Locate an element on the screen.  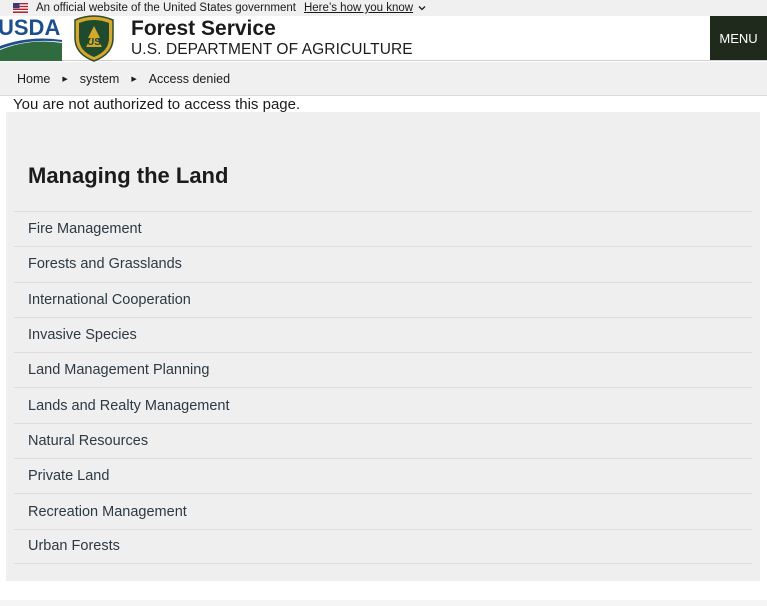
site-title: Forest Service is located at coordinates (203, 29).